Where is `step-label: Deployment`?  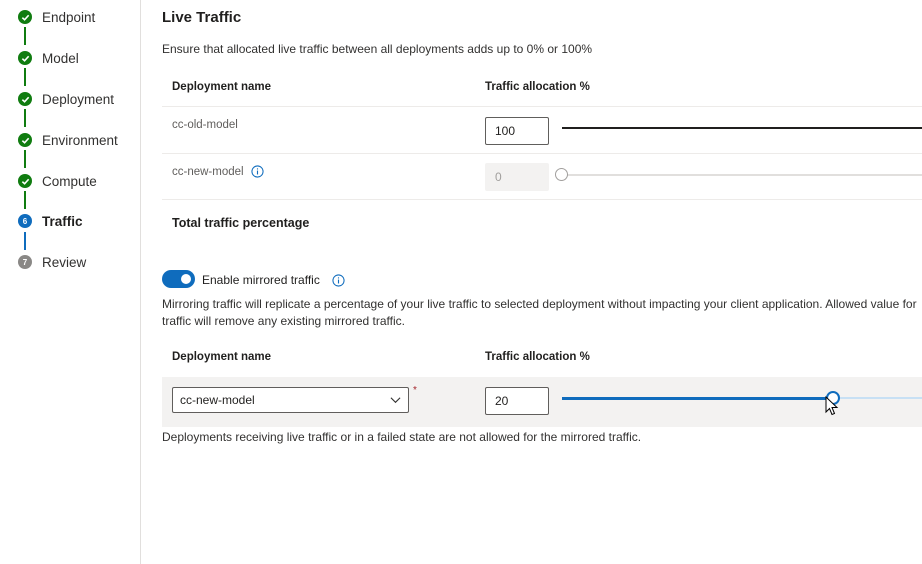 step-label: Deployment is located at coordinates (78, 99).